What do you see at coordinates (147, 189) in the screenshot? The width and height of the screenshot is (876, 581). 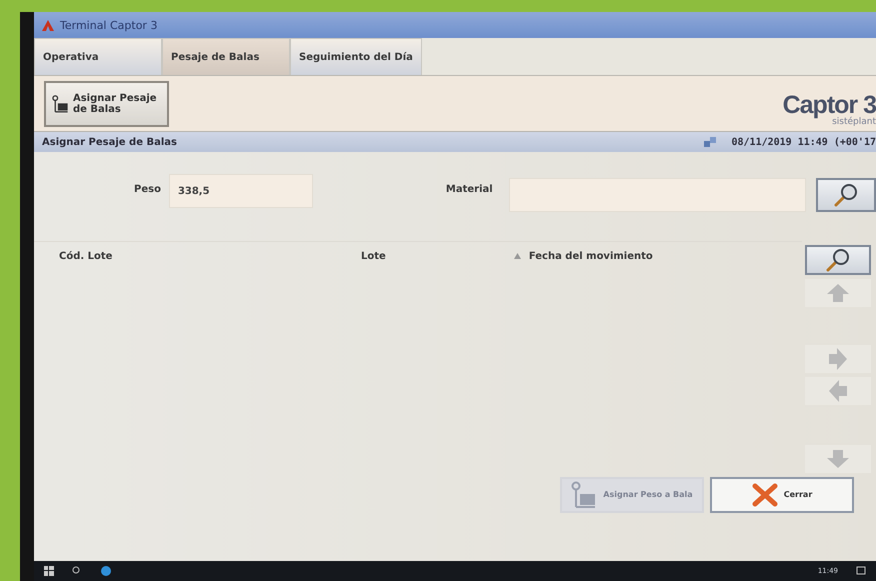 I see `field-label: Peso` at bounding box center [147, 189].